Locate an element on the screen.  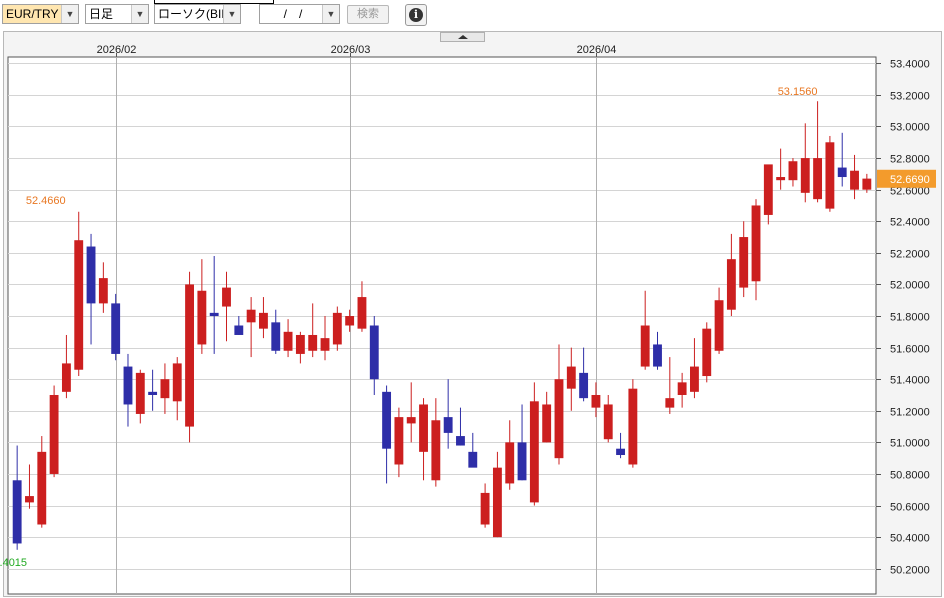
y-tick-label: 52.0000 is located at coordinates (910, 286).